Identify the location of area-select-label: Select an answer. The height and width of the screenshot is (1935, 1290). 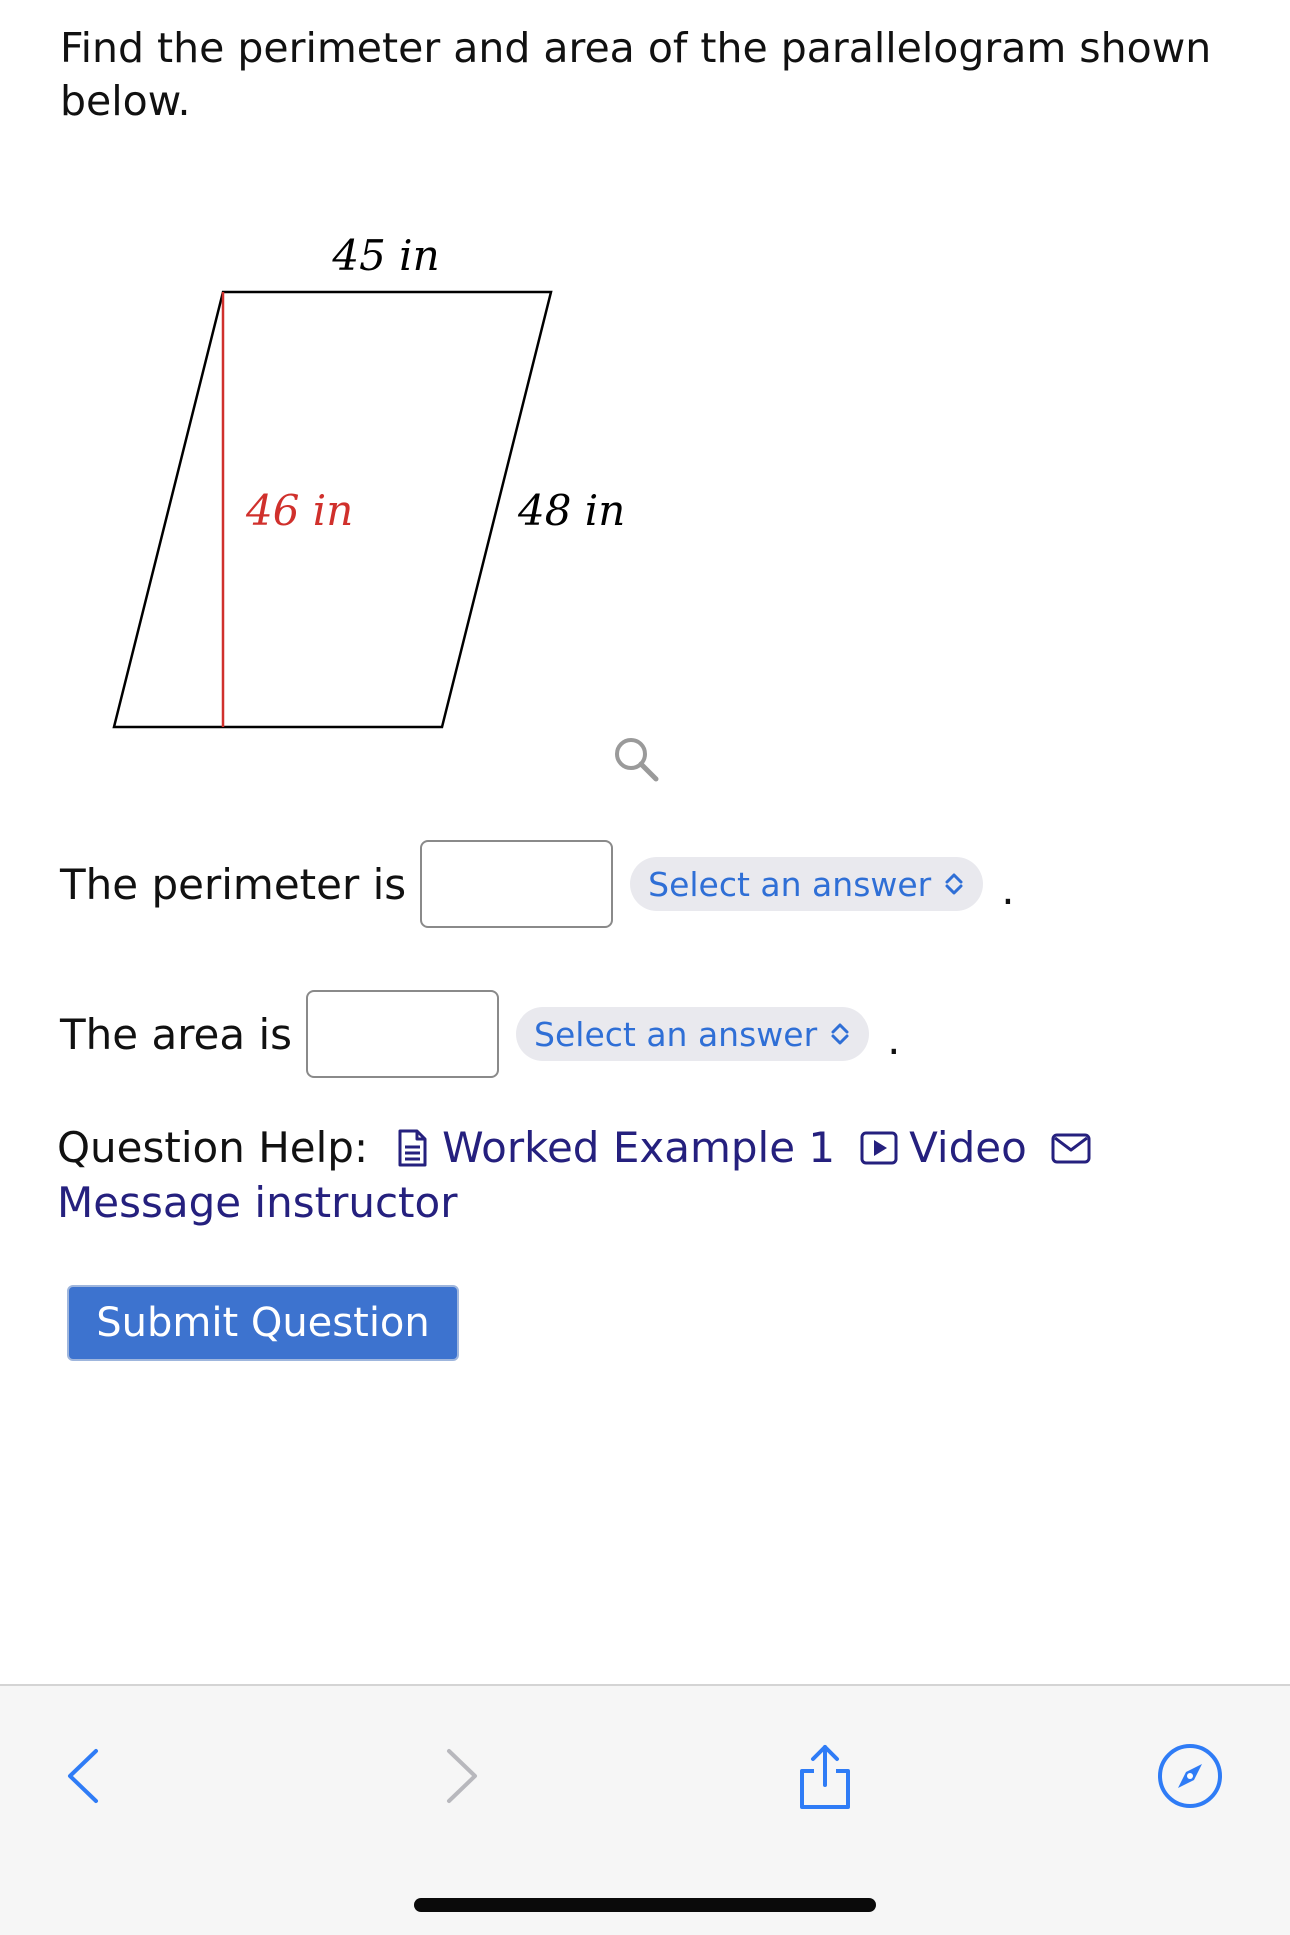
(676, 1034).